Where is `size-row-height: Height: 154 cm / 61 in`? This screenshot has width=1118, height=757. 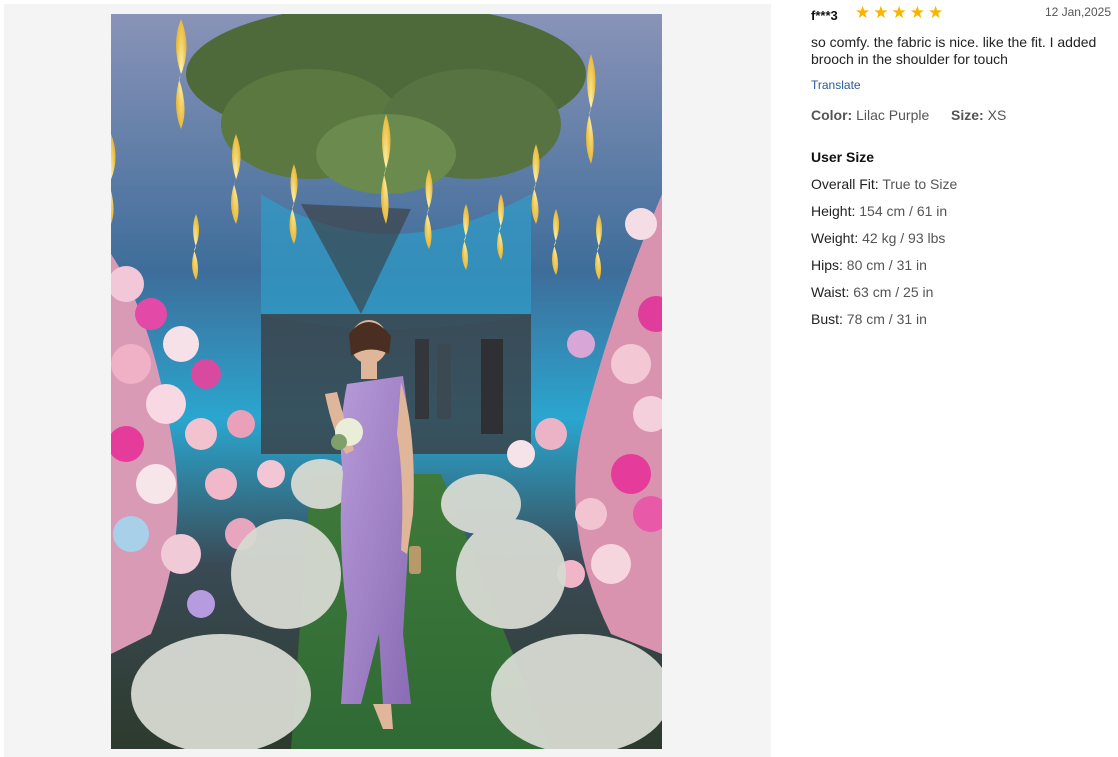
size-row-height: Height: 154 cm / 61 in is located at coordinates (884, 216).